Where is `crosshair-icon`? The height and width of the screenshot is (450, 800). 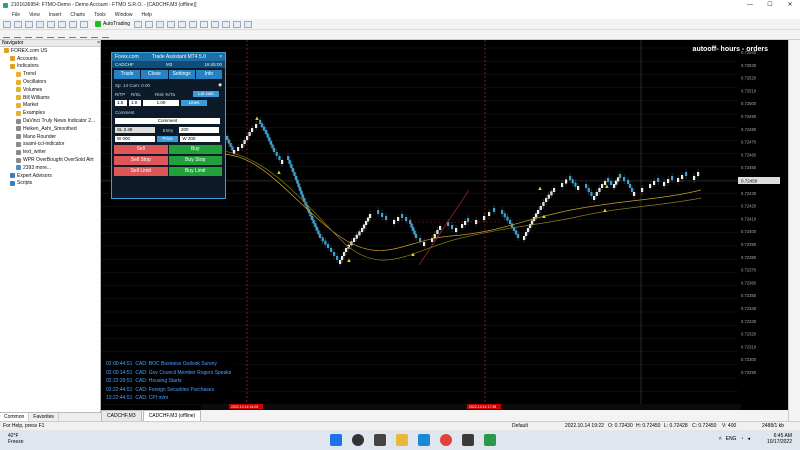 crosshair-icon is located at coordinates (17, 35).